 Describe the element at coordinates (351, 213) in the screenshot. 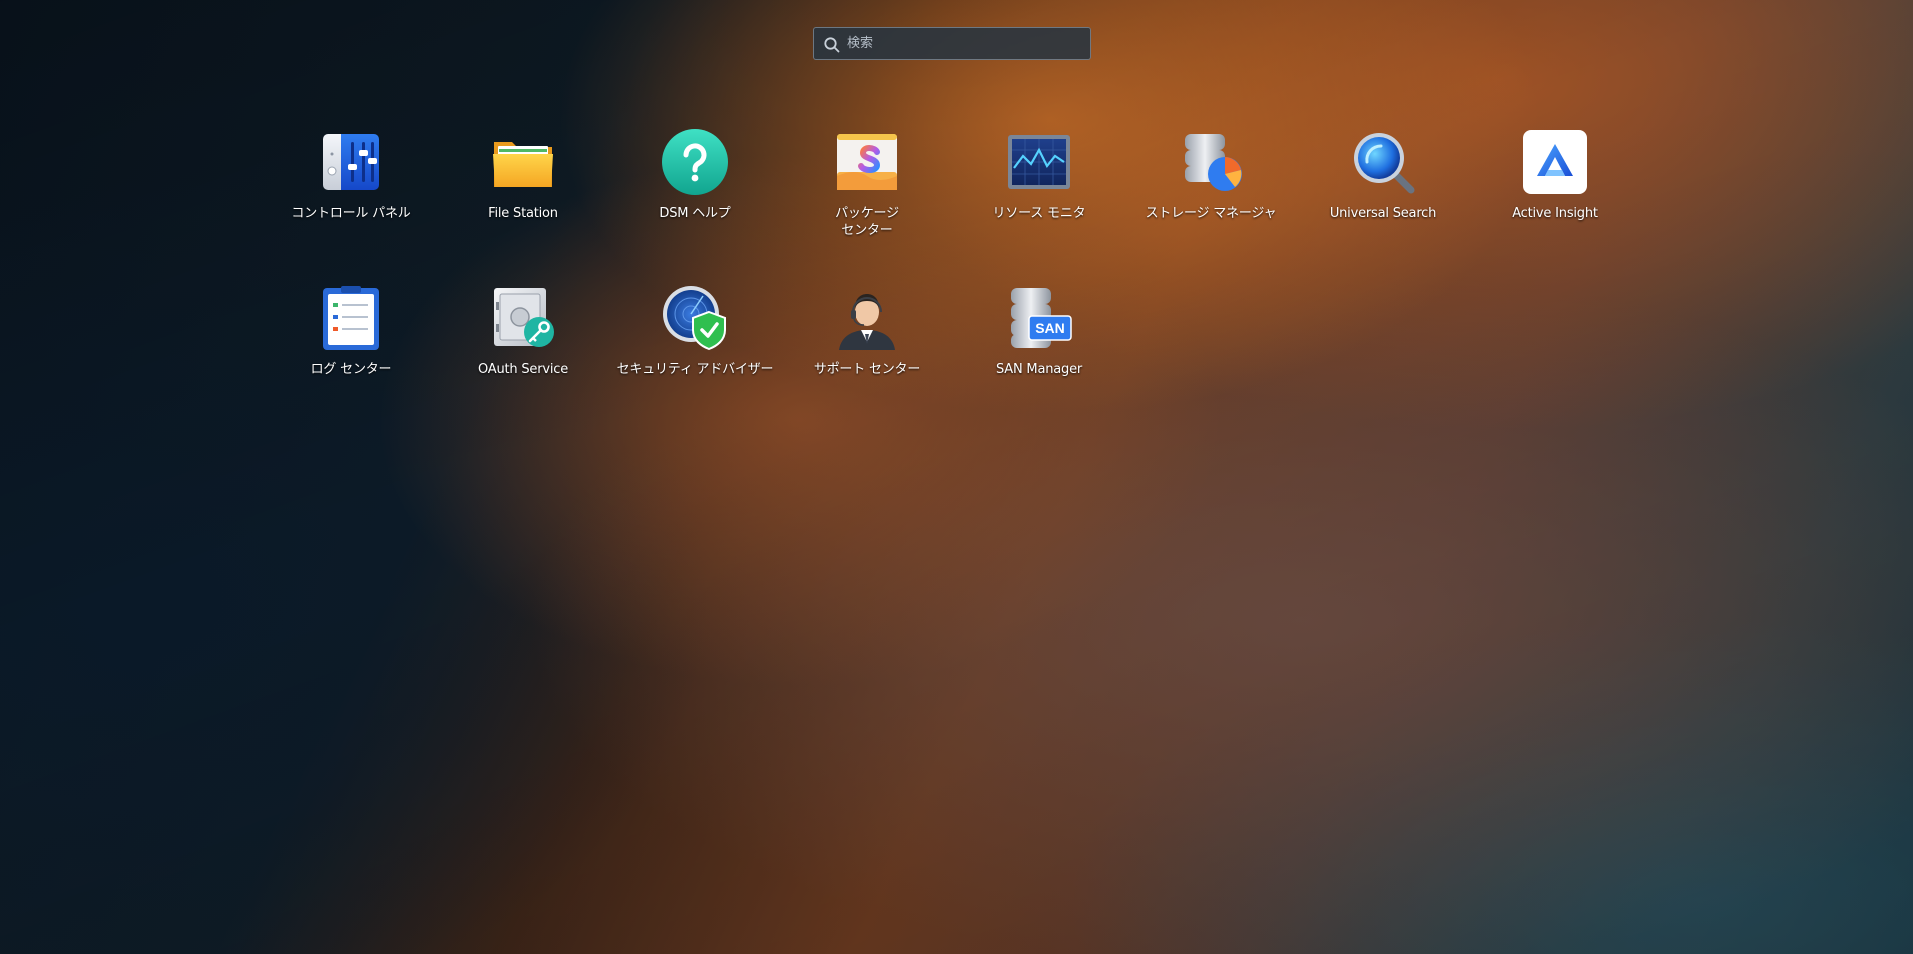

I see `app-label: コントロール パネル` at that location.